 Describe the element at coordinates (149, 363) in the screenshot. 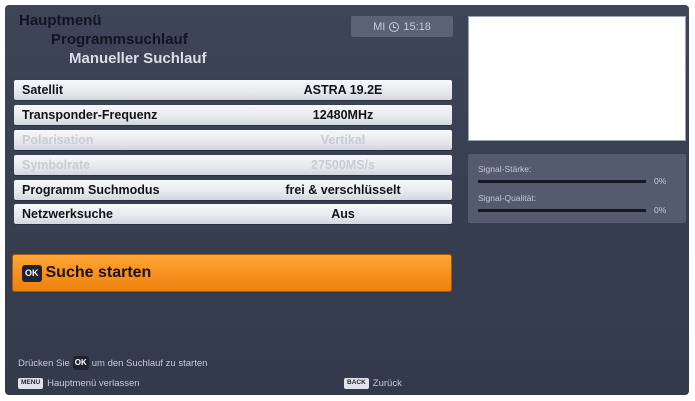

I see `hint-text-after: um den Suchlauf zu starten` at that location.